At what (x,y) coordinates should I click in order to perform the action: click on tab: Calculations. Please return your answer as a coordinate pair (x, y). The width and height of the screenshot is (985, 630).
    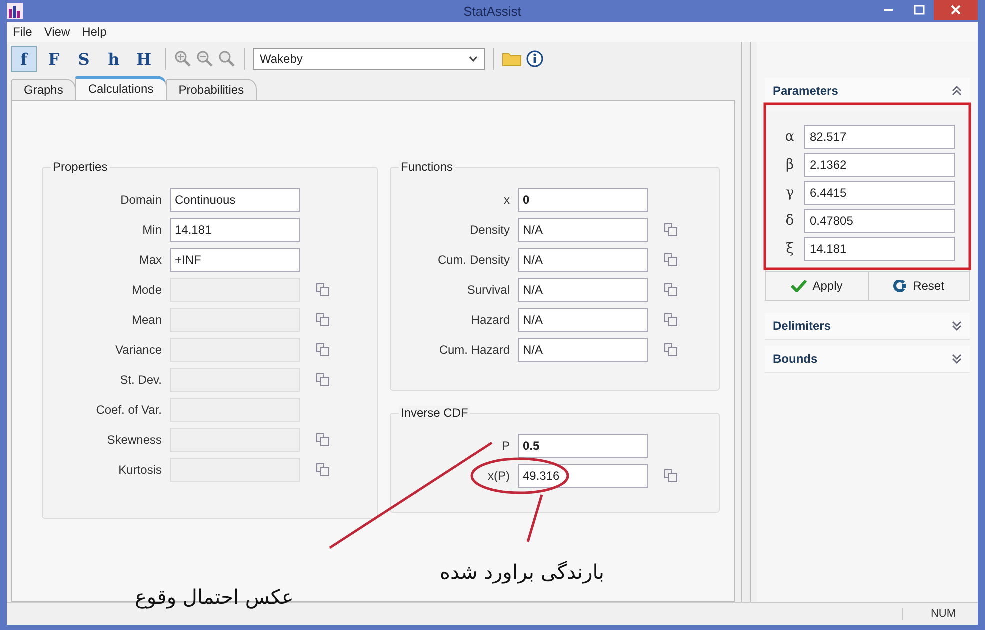
    Looking at the image, I should click on (121, 88).